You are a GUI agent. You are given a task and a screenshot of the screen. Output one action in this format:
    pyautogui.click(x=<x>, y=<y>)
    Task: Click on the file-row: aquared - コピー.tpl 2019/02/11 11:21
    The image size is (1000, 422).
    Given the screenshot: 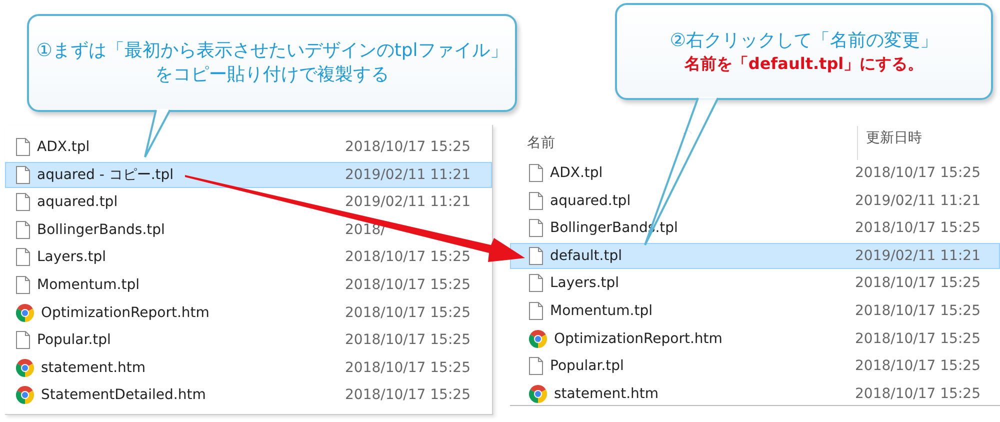 What is the action you would take?
    pyautogui.click(x=248, y=175)
    